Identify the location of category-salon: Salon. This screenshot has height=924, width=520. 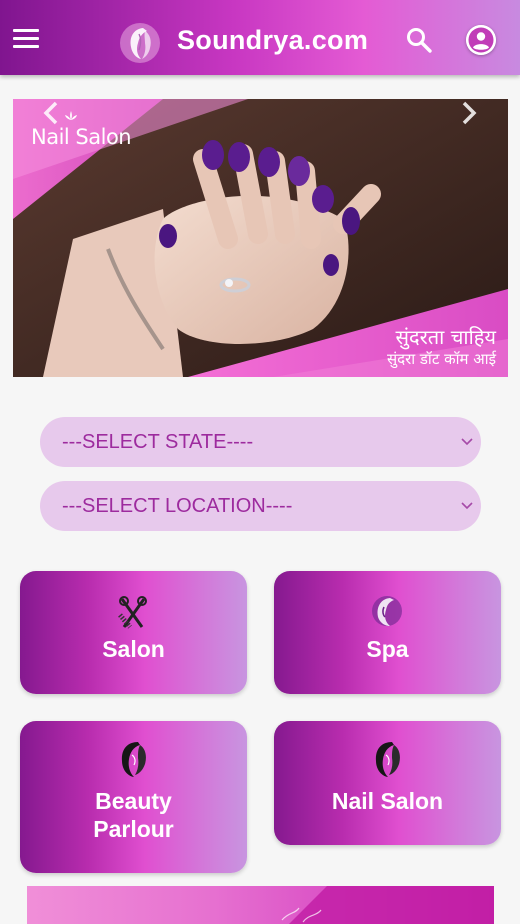
(133, 632).